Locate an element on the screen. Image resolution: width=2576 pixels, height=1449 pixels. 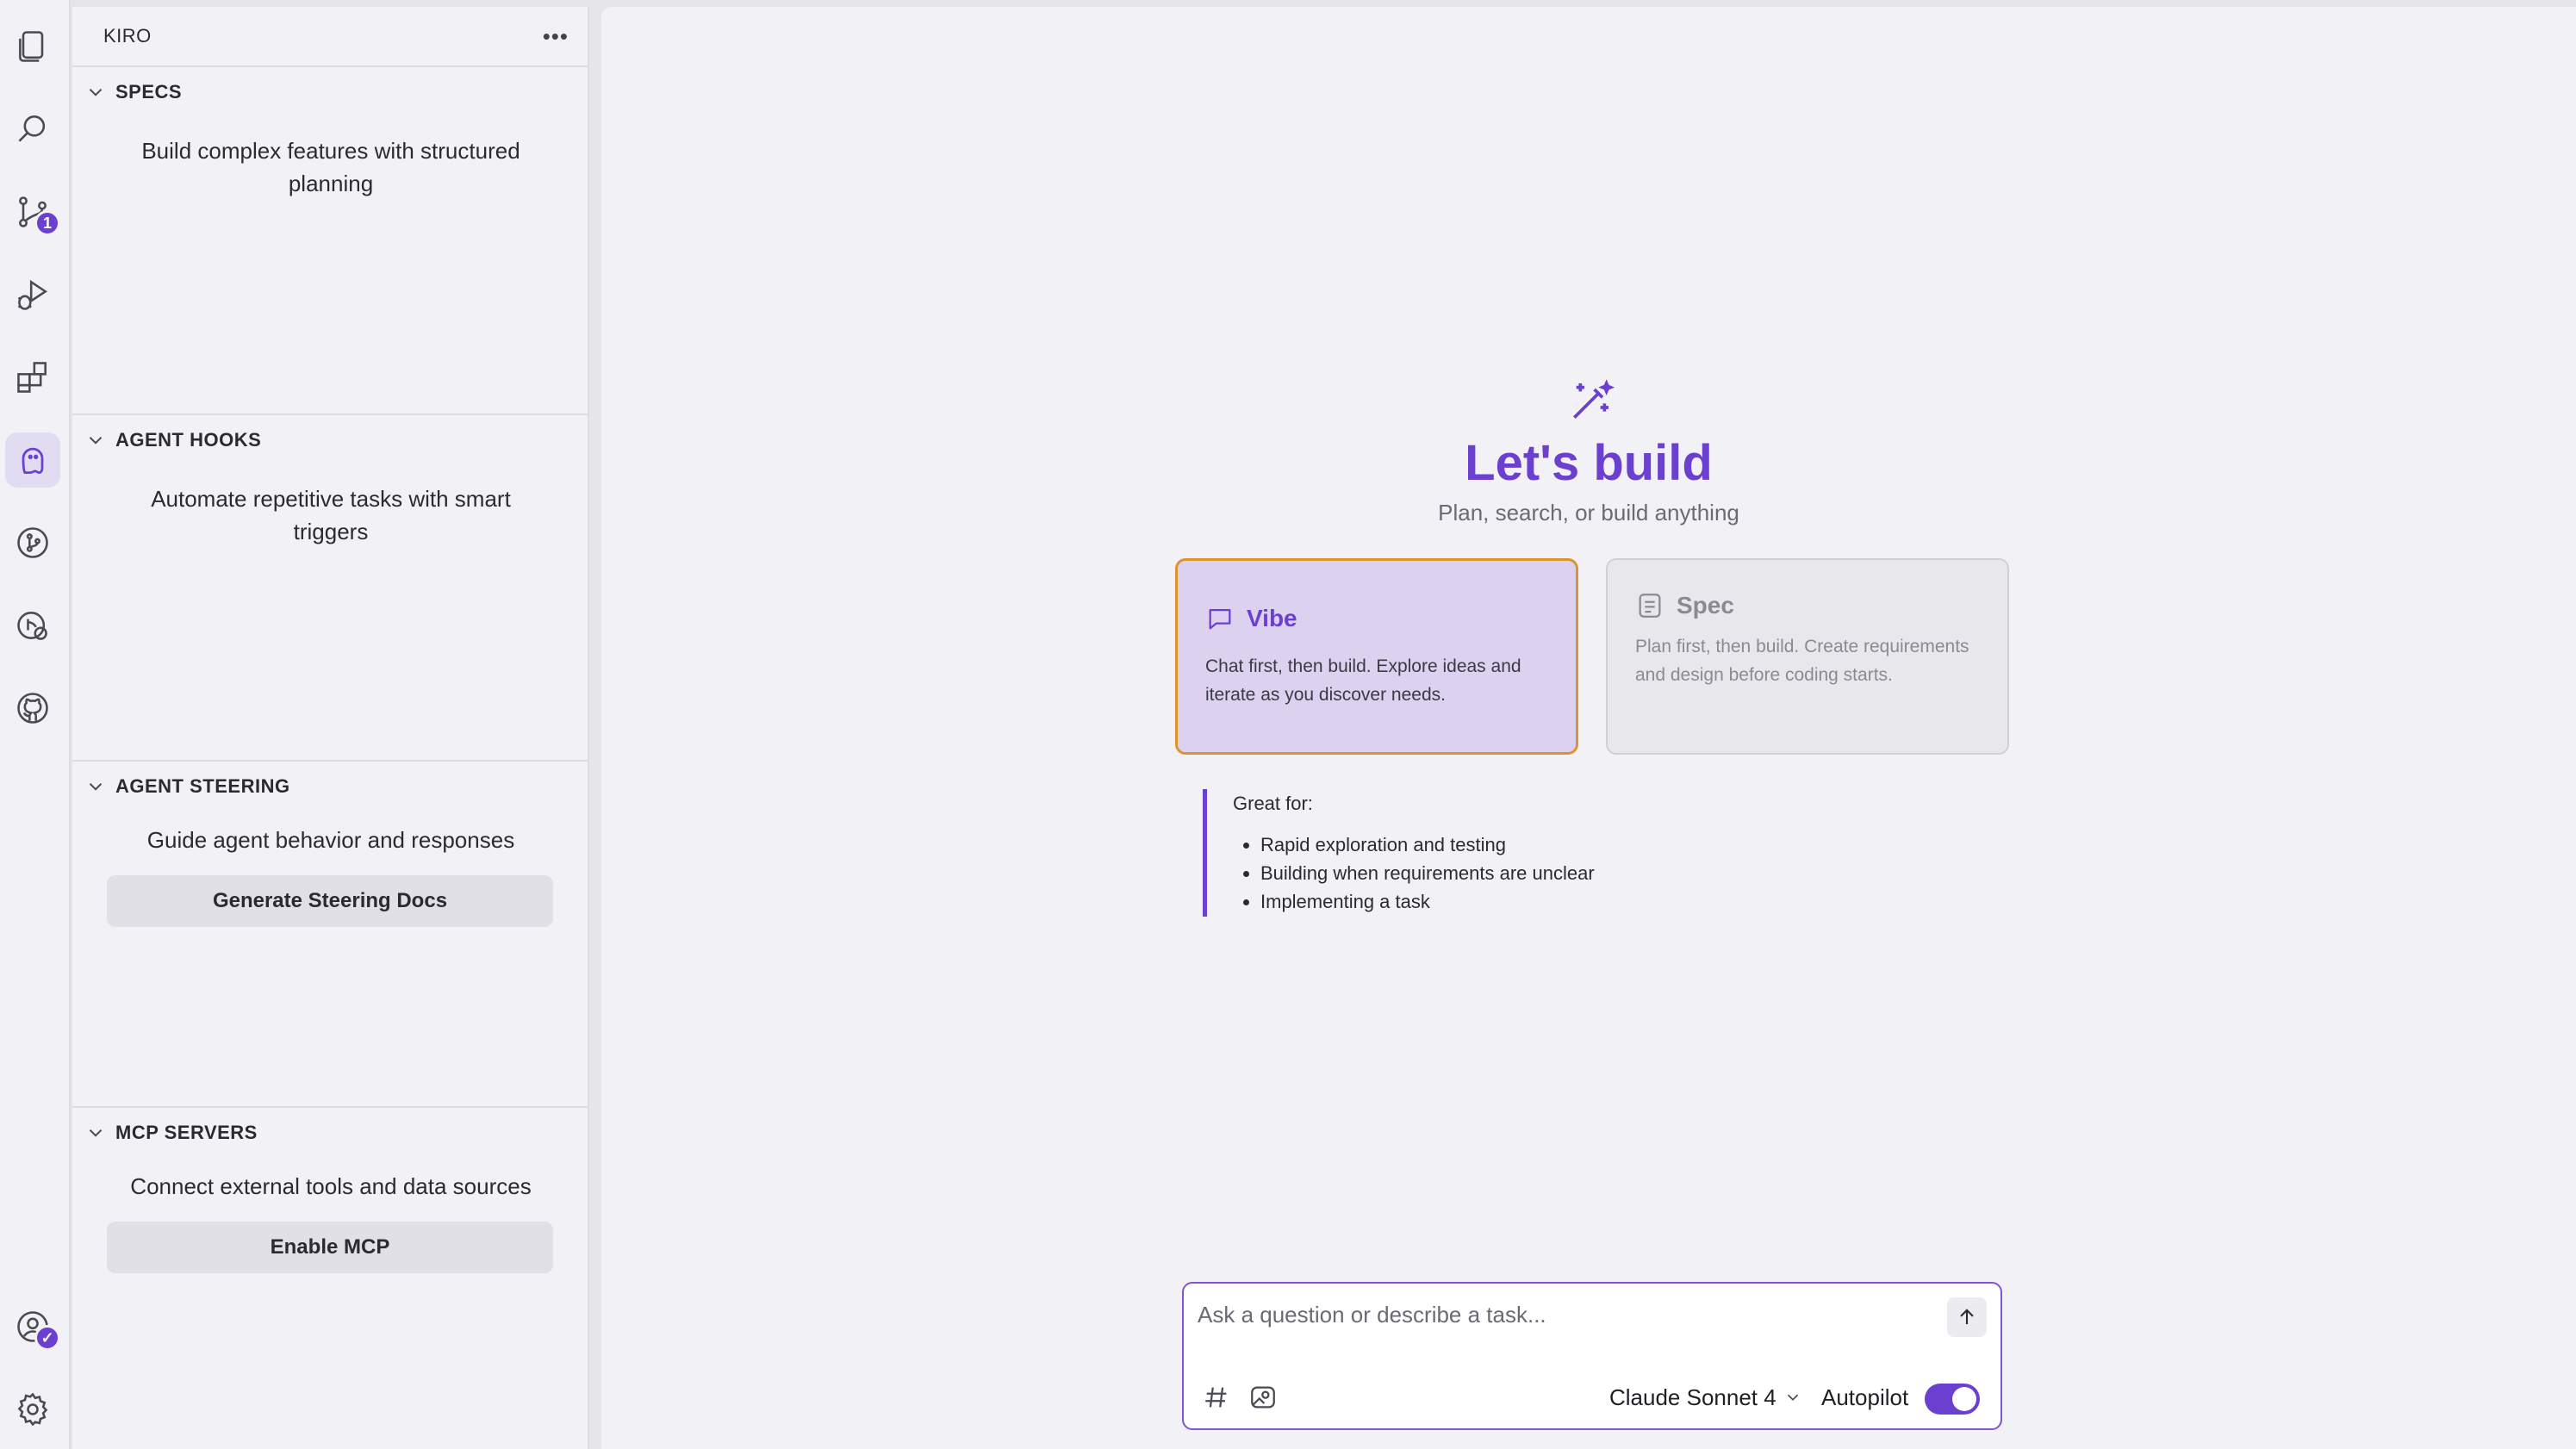
context-hash-button is located at coordinates (1217, 1397).